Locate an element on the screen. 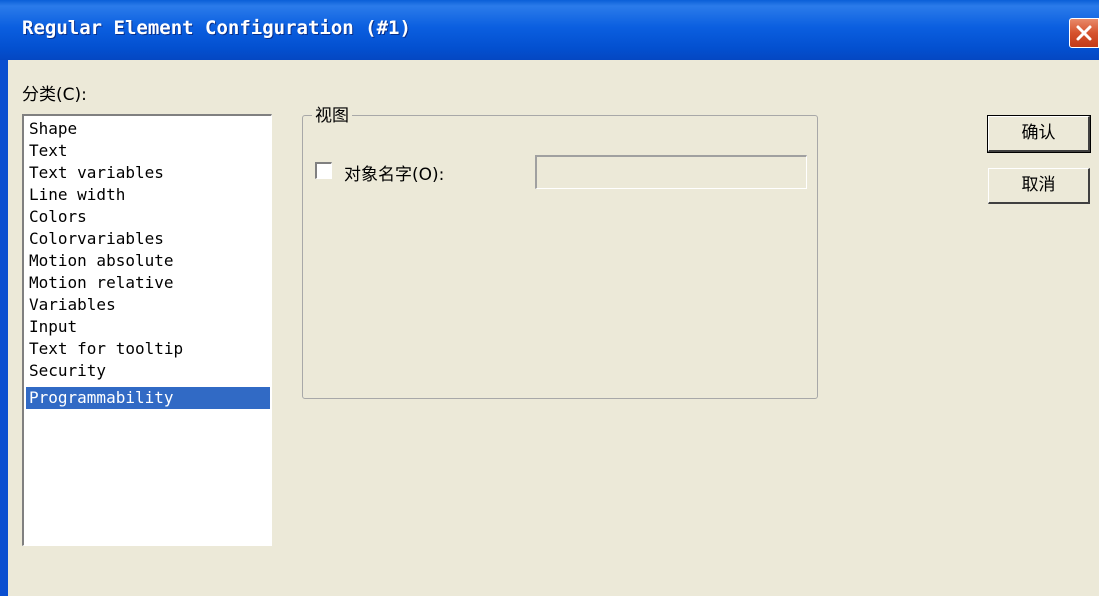 The width and height of the screenshot is (1099, 596). list-item: Text for tooltip is located at coordinates (149, 349).